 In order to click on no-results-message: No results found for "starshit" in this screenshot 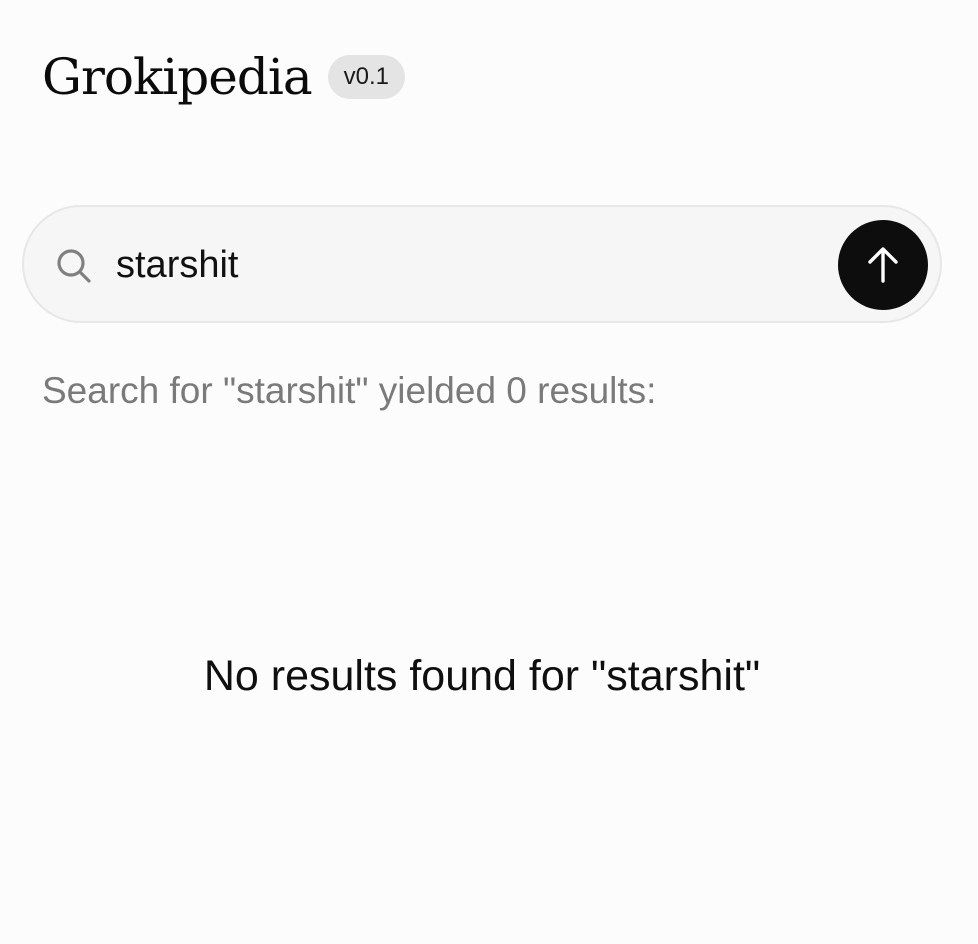, I will do `click(482, 676)`.